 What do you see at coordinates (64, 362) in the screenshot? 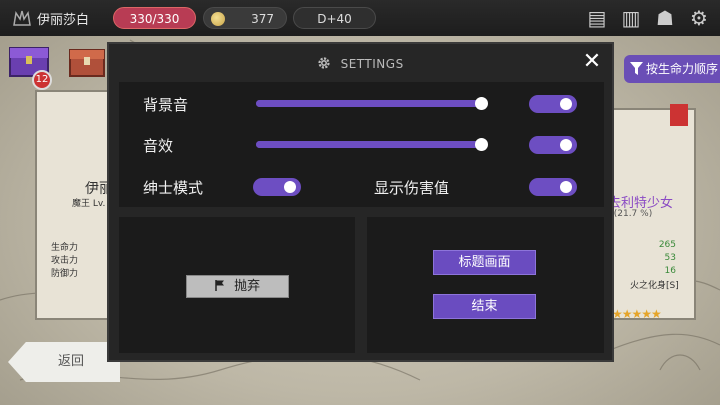
I see `back-button: 返回` at bounding box center [64, 362].